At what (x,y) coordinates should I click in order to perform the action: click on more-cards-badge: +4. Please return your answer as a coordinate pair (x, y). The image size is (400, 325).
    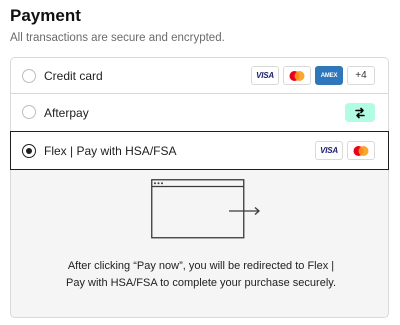
    Looking at the image, I should click on (361, 75).